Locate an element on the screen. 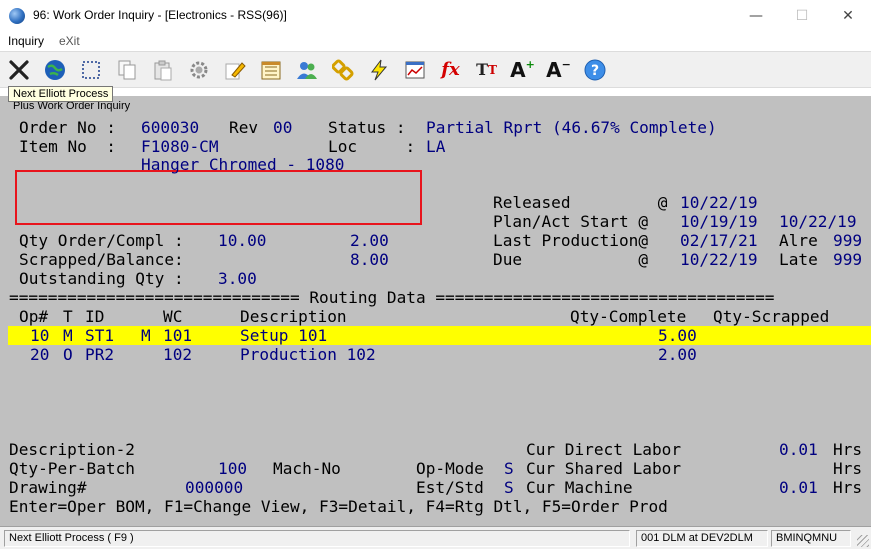 The image size is (871, 549). qty-completed: 2.00 is located at coordinates (369, 240).